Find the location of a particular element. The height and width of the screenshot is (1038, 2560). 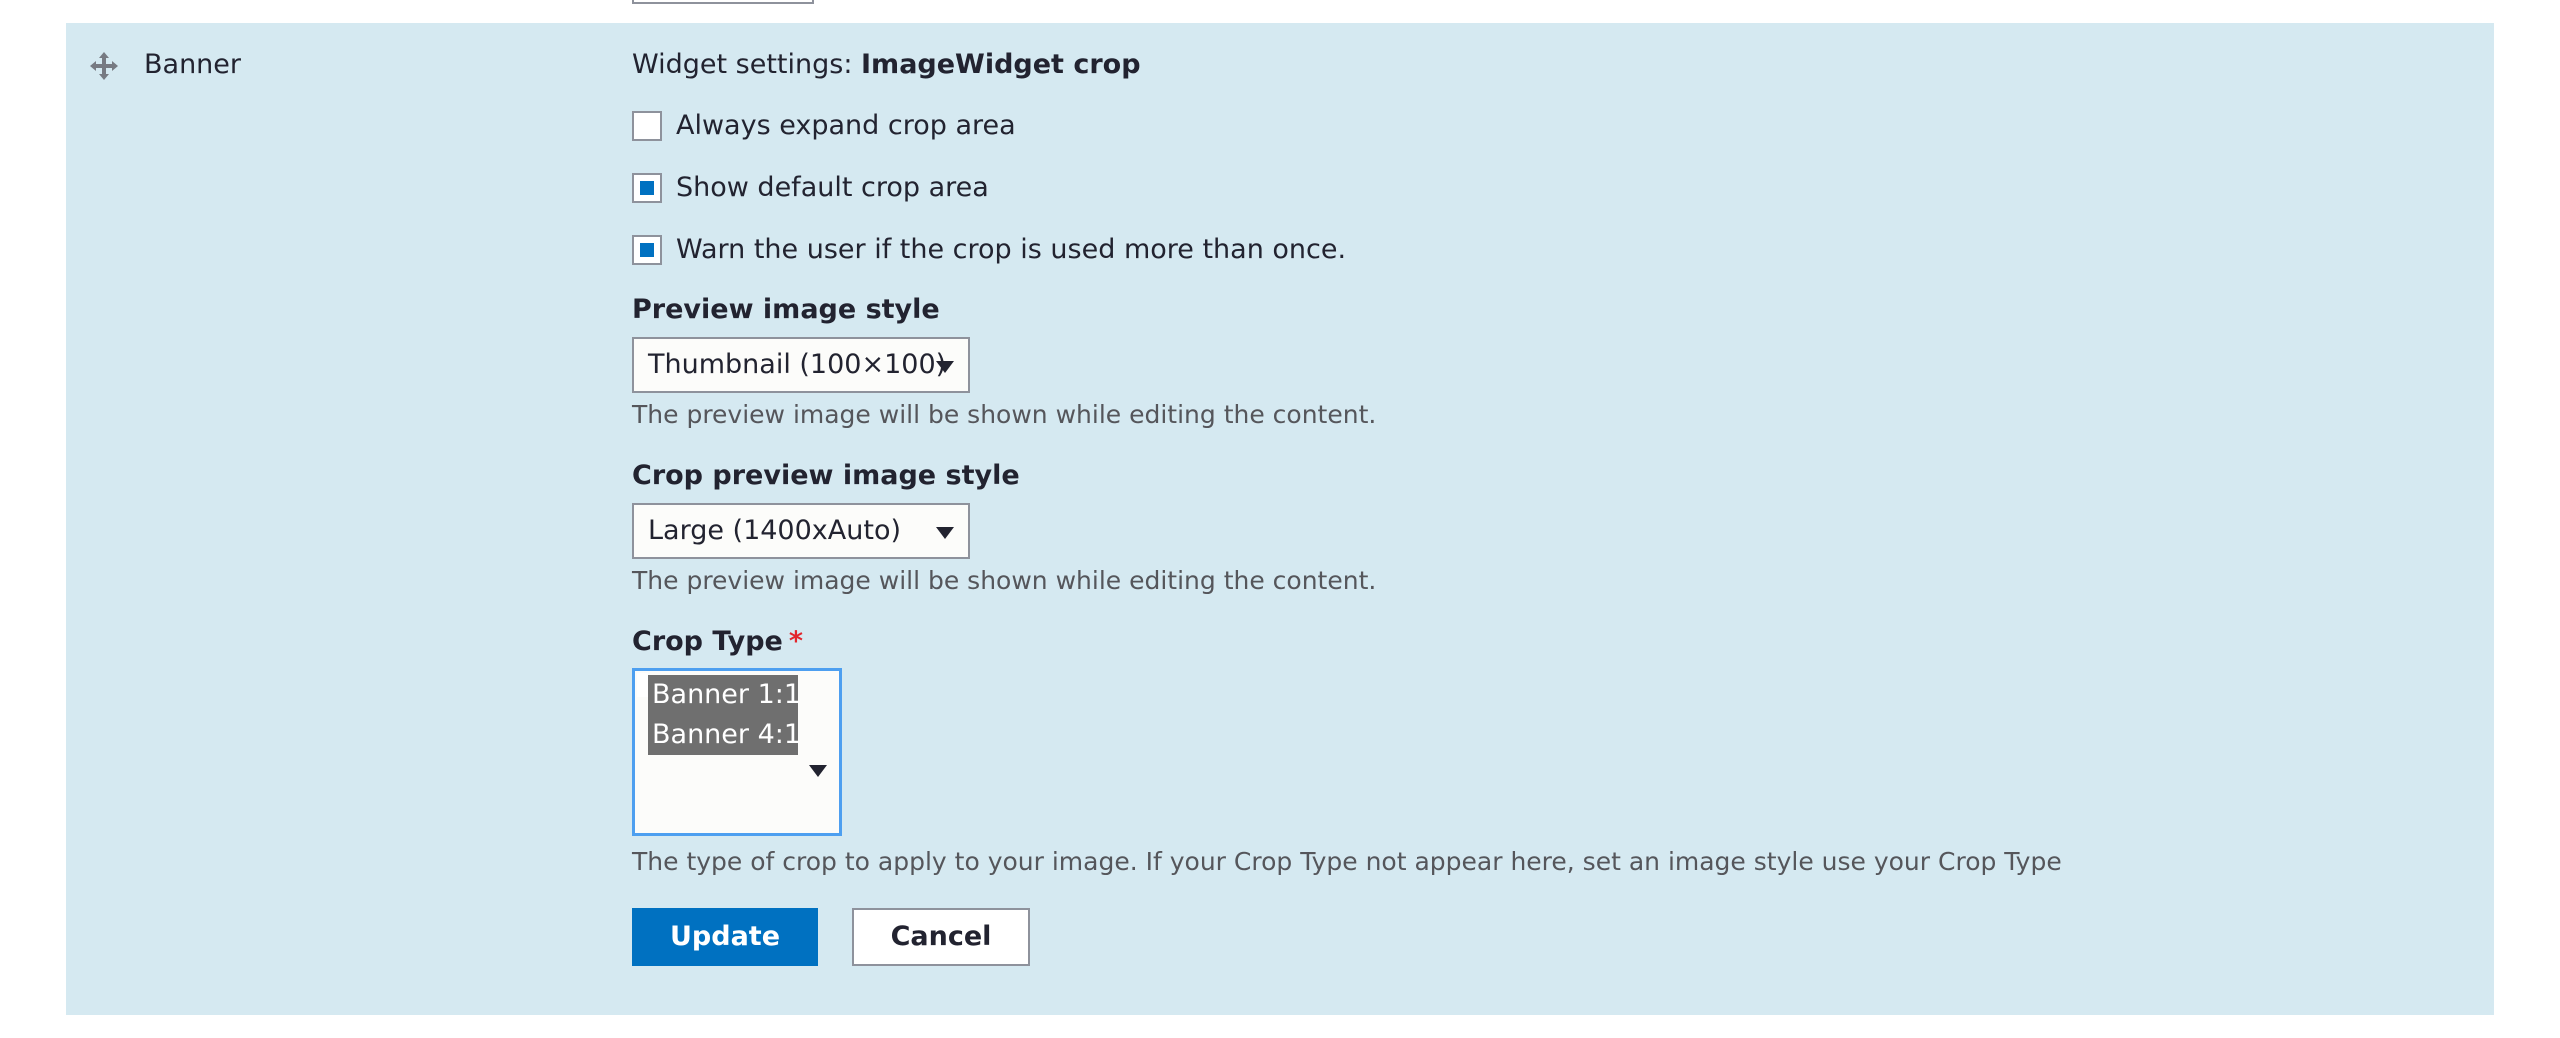

listbox-scrollbar is located at coordinates (642, 685).